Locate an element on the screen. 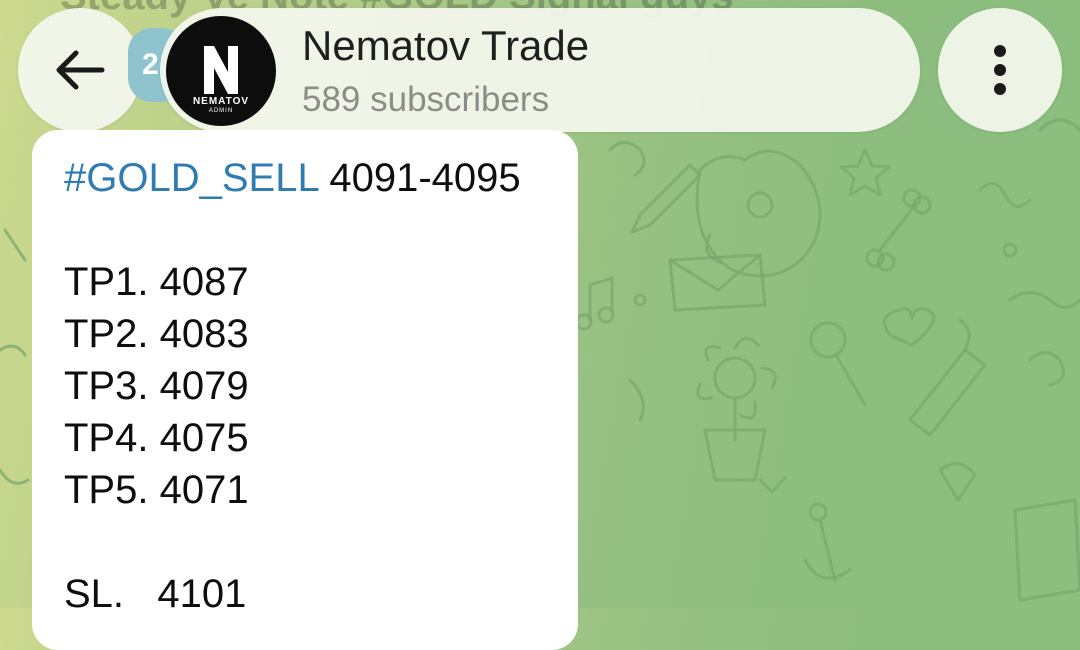 The height and width of the screenshot is (650, 1080). take-profit-line: TP4. 4075 is located at coordinates (156, 438).